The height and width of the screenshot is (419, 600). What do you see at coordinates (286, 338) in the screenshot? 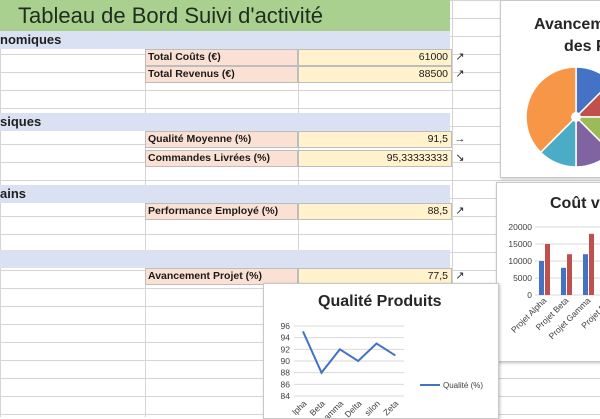
I see `line-ytick-label: 94` at bounding box center [286, 338].